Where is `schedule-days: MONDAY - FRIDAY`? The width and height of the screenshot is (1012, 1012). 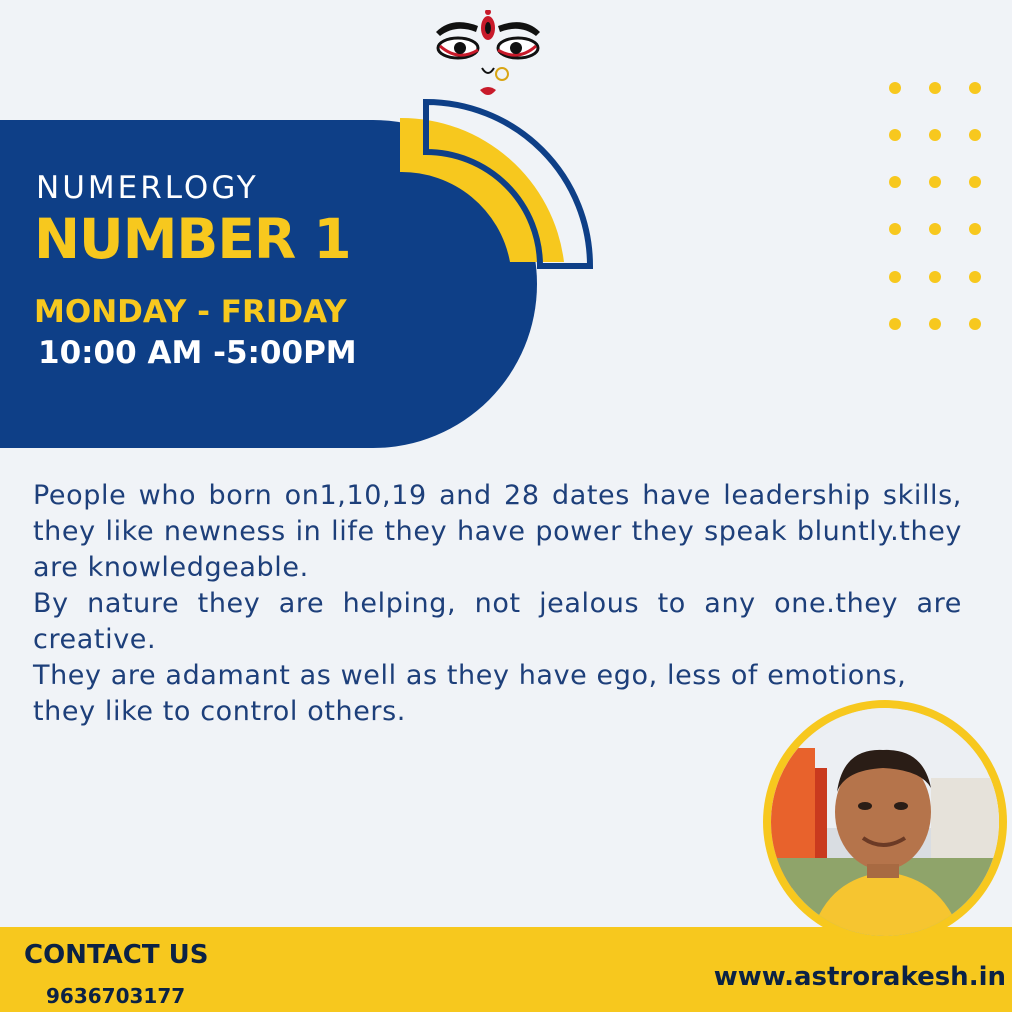 schedule-days: MONDAY - FRIDAY is located at coordinates (190, 312).